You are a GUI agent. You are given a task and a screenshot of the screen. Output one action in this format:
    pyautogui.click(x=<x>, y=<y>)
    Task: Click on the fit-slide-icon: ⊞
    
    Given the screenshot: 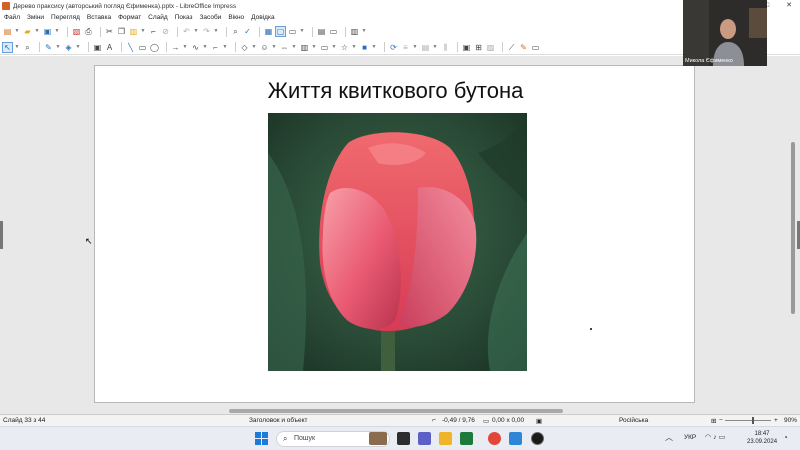 What is the action you would take?
    pyautogui.click(x=713, y=421)
    